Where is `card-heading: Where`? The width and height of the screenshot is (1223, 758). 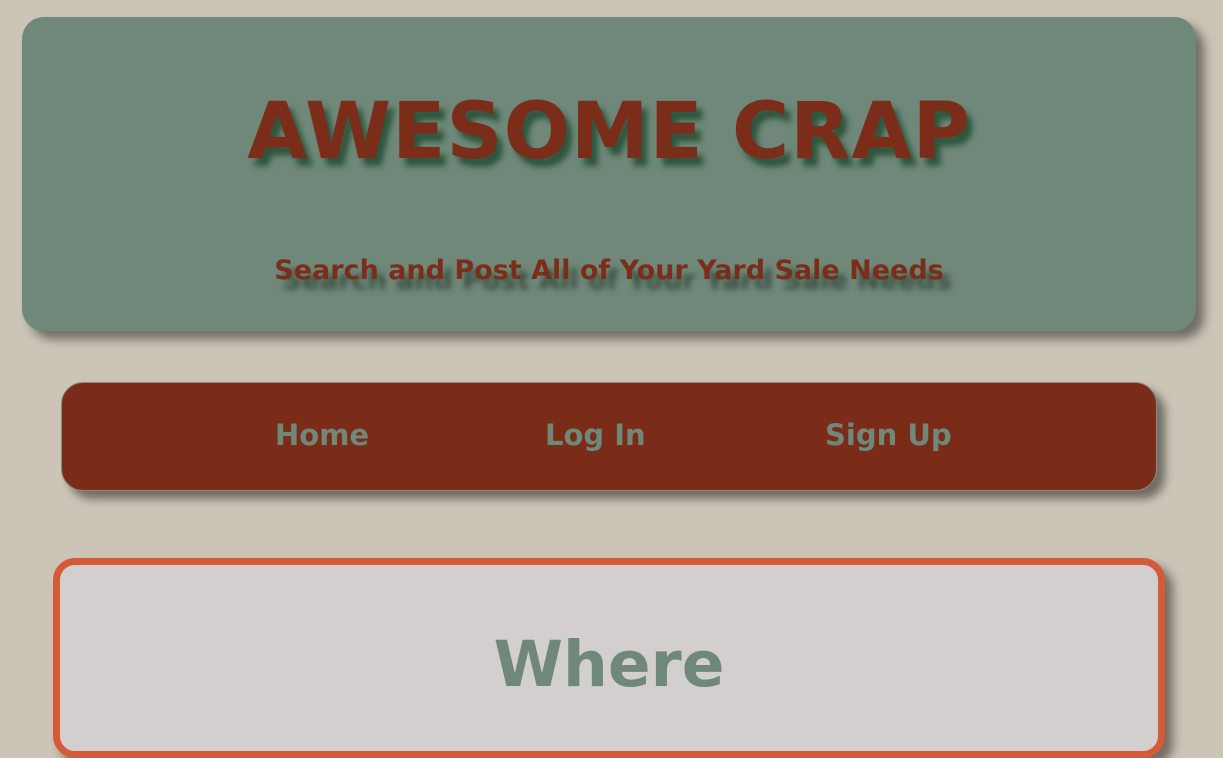 card-heading: Where is located at coordinates (609, 664).